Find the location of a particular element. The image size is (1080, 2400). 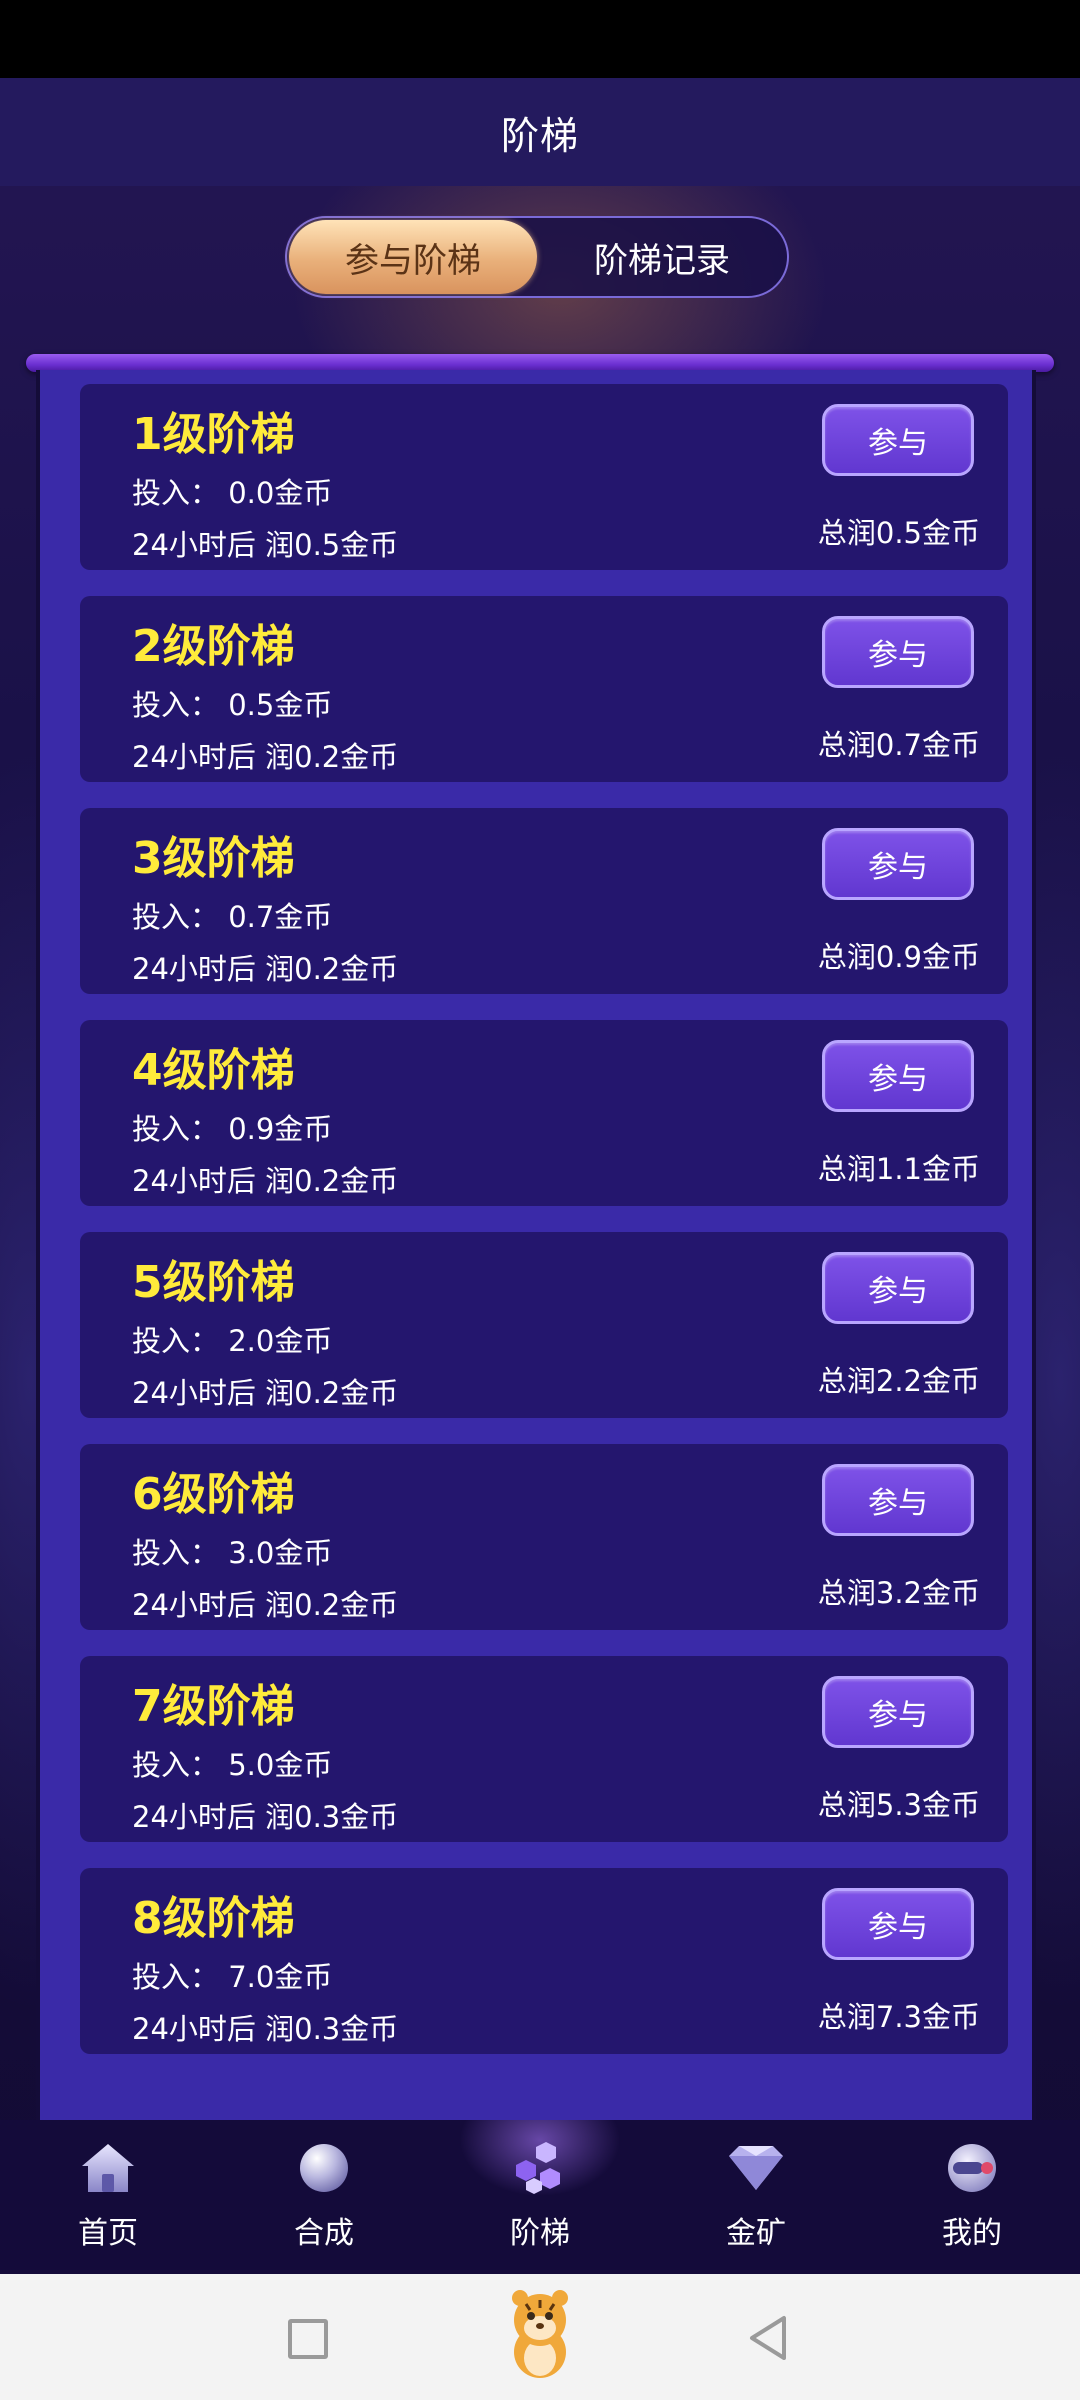

ladder-title: 4级阶梯 is located at coordinates (213, 1070).